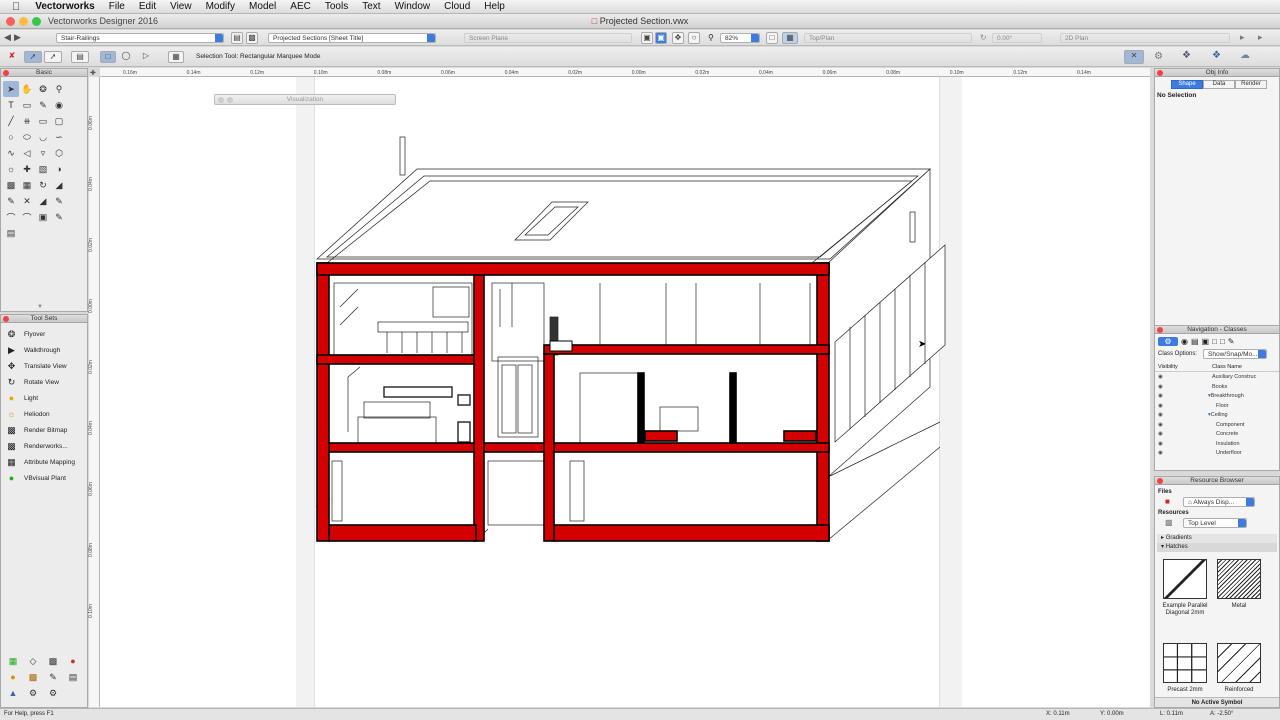 This screenshot has height=720, width=1280. I want to click on polyline-tool-icon: ∿, so click(11, 153).